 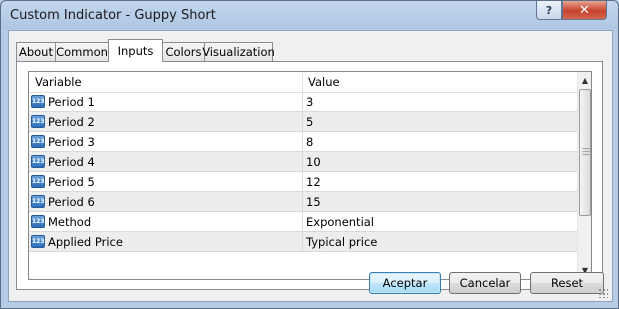 What do you see at coordinates (71, 102) in the screenshot?
I see `variable-name: Period 1` at bounding box center [71, 102].